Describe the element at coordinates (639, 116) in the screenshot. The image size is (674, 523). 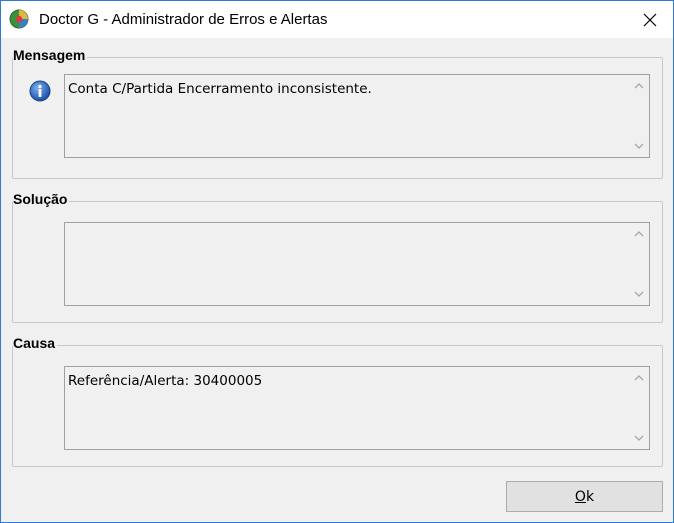
I see `mensagem-scrollbar` at that location.